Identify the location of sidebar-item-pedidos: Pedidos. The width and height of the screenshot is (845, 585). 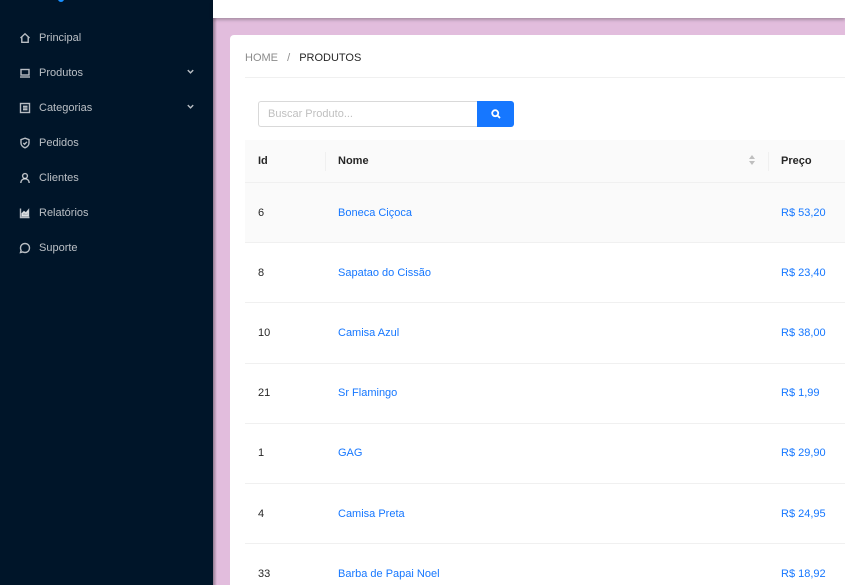
(106, 142).